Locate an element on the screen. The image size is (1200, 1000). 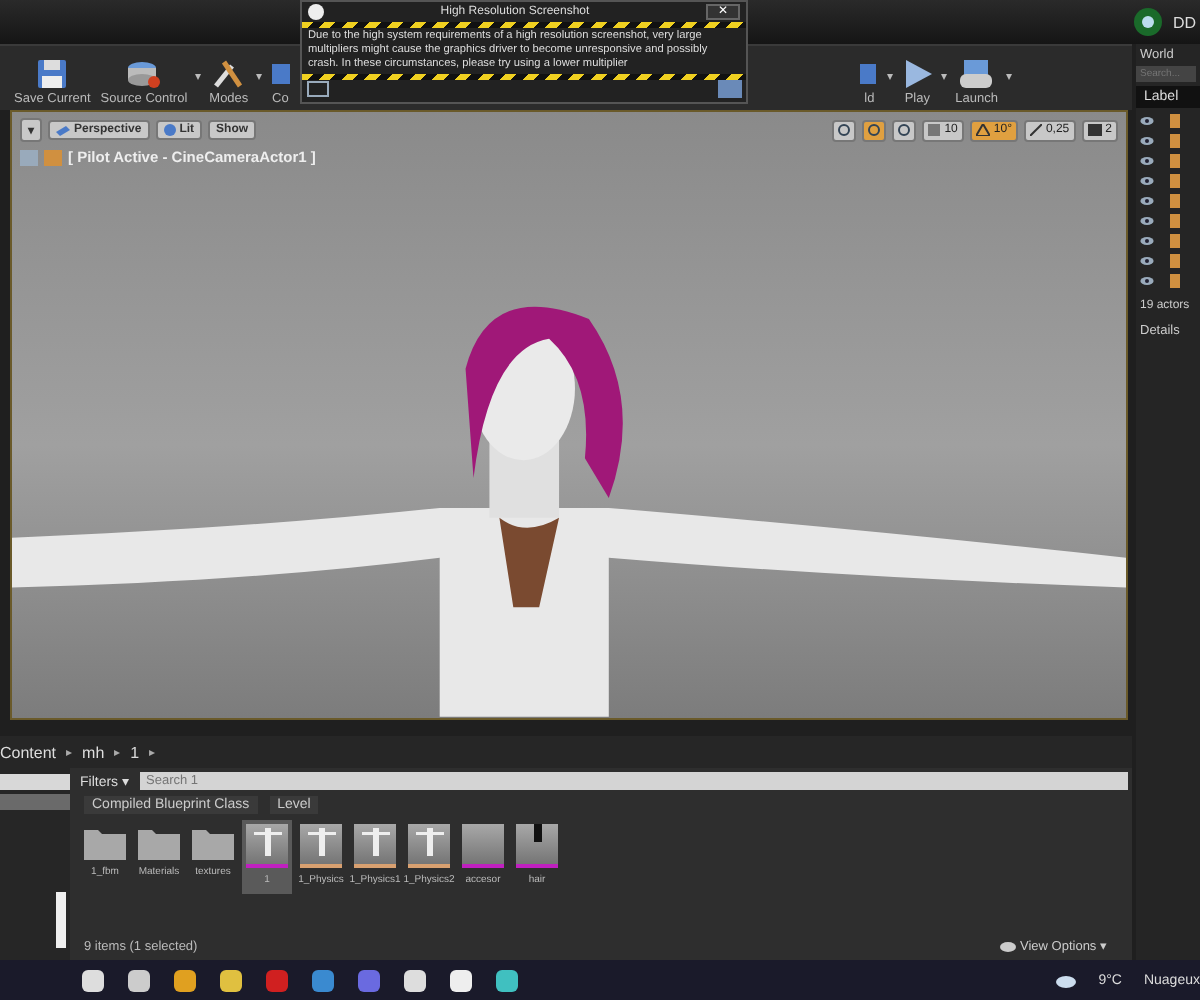
scale-icon is located at coordinates (1035, 130).